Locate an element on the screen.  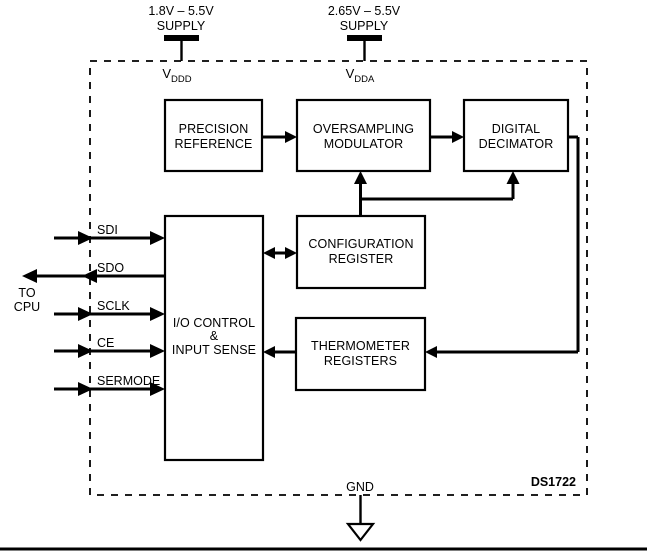
pin-sdi-group: SDI is located at coordinates (109, 234).